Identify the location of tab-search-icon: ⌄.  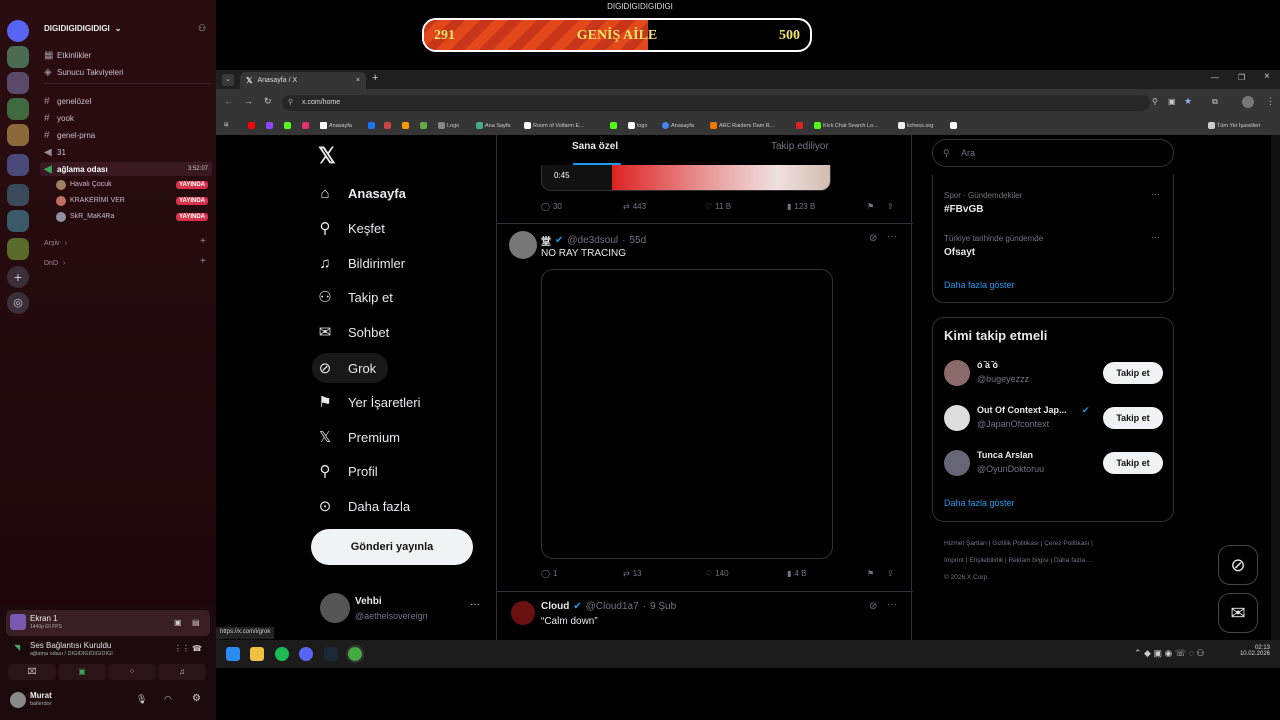
(228, 80).